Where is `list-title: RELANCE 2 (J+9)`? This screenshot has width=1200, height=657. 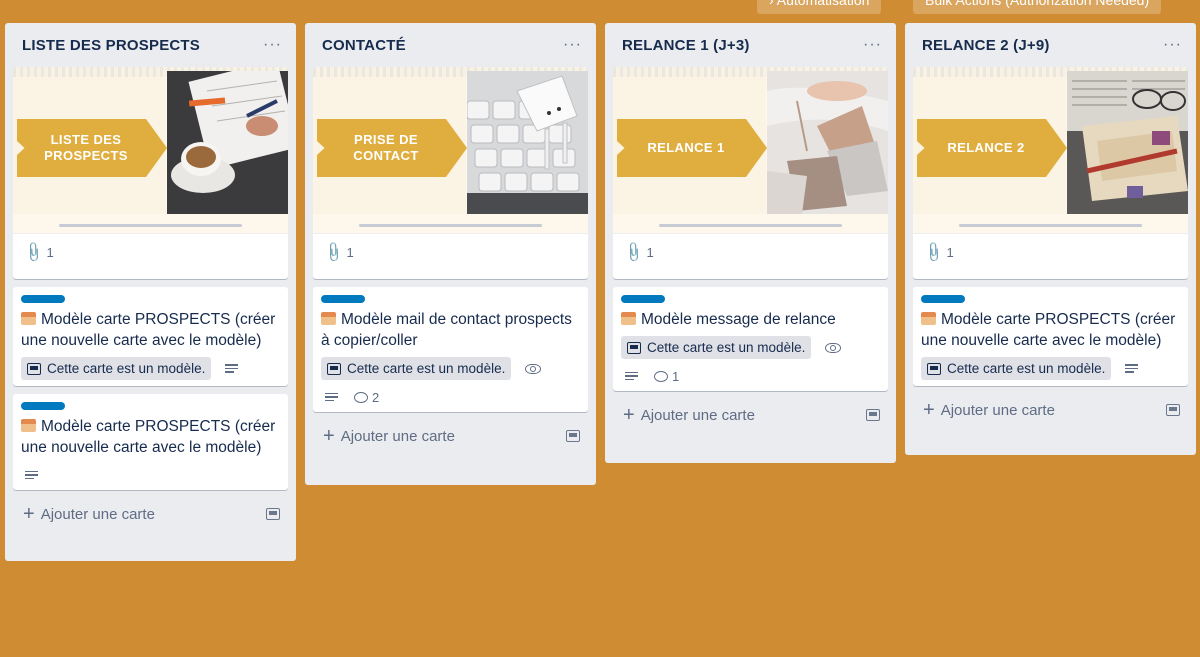 list-title: RELANCE 2 (J+9) is located at coordinates (986, 45).